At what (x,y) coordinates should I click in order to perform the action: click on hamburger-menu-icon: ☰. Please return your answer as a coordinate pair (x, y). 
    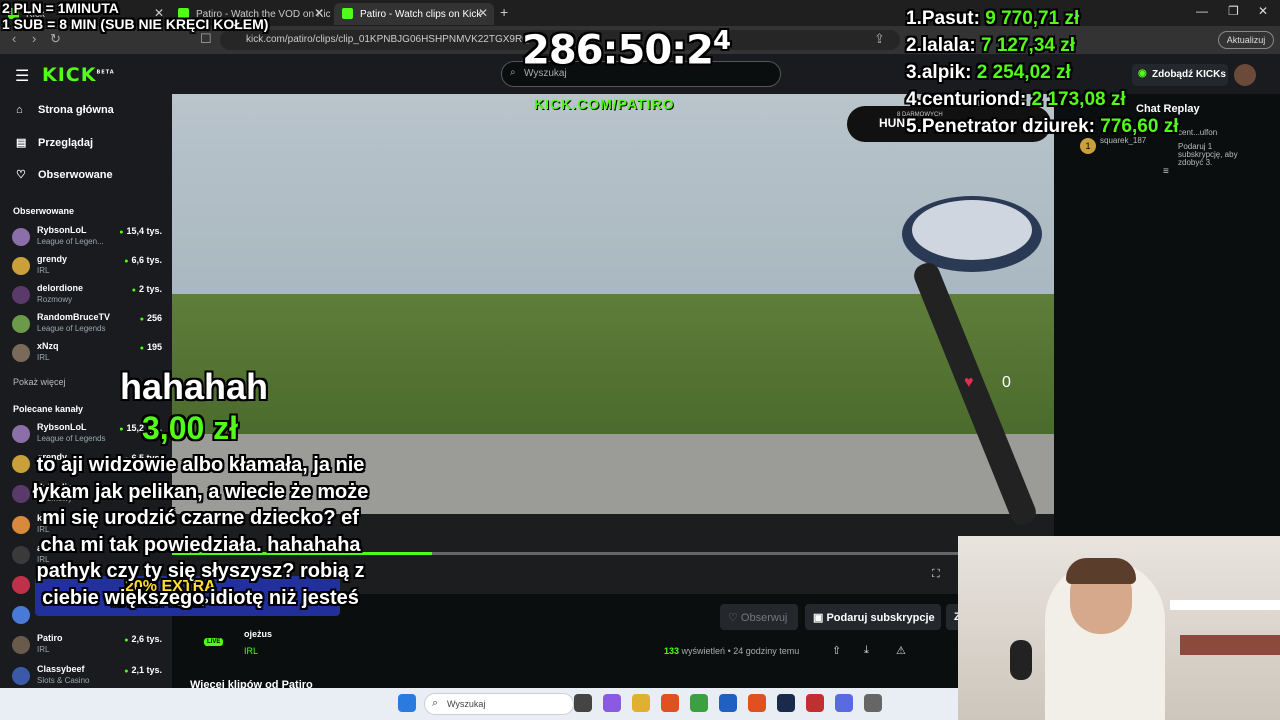
    Looking at the image, I should click on (22, 76).